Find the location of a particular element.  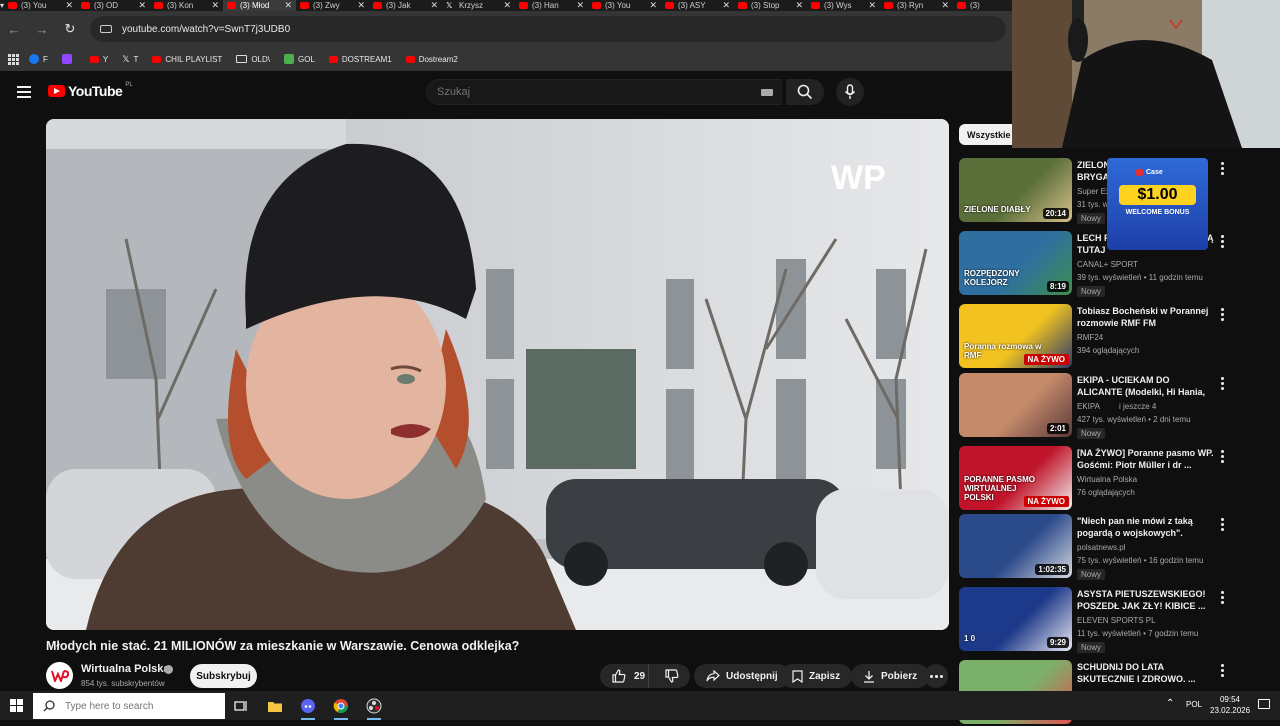

back-button: ← is located at coordinates (14, 29).